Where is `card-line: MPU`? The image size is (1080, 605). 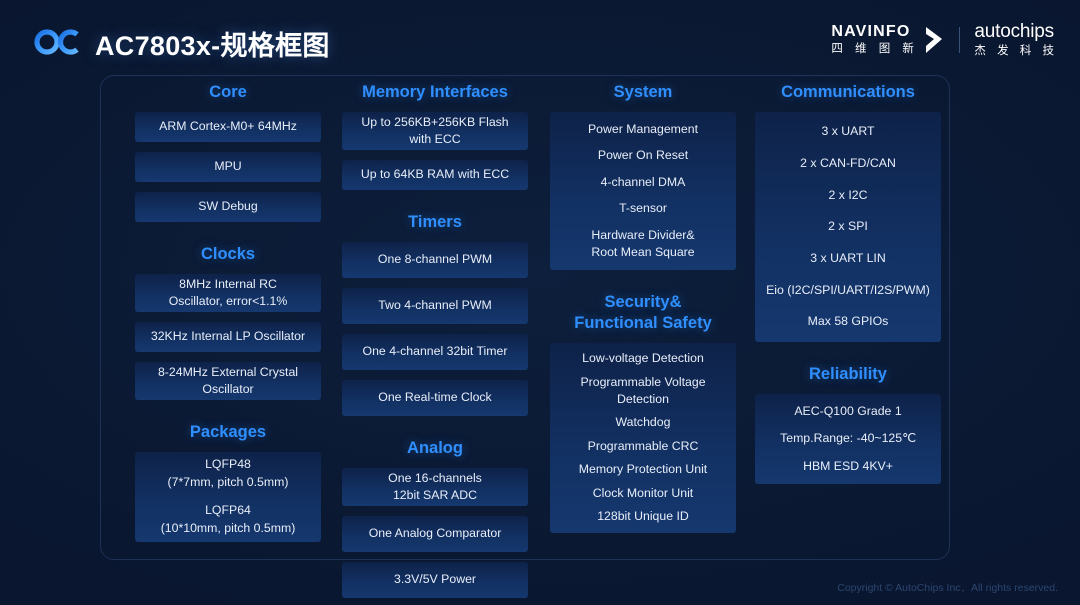
card-line: MPU is located at coordinates (228, 166).